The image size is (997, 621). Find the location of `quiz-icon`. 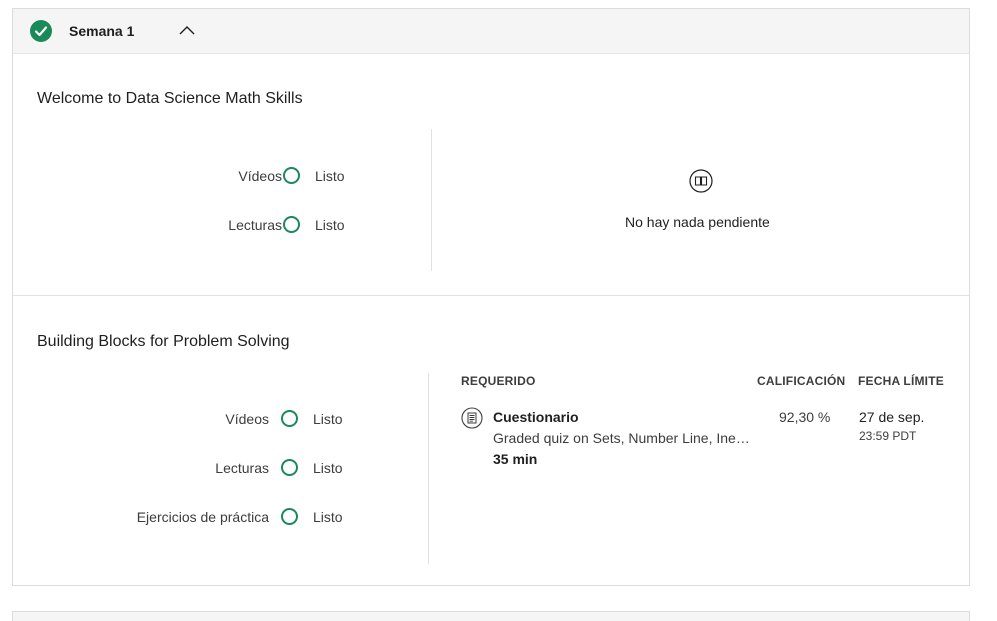

quiz-icon is located at coordinates (472, 420).